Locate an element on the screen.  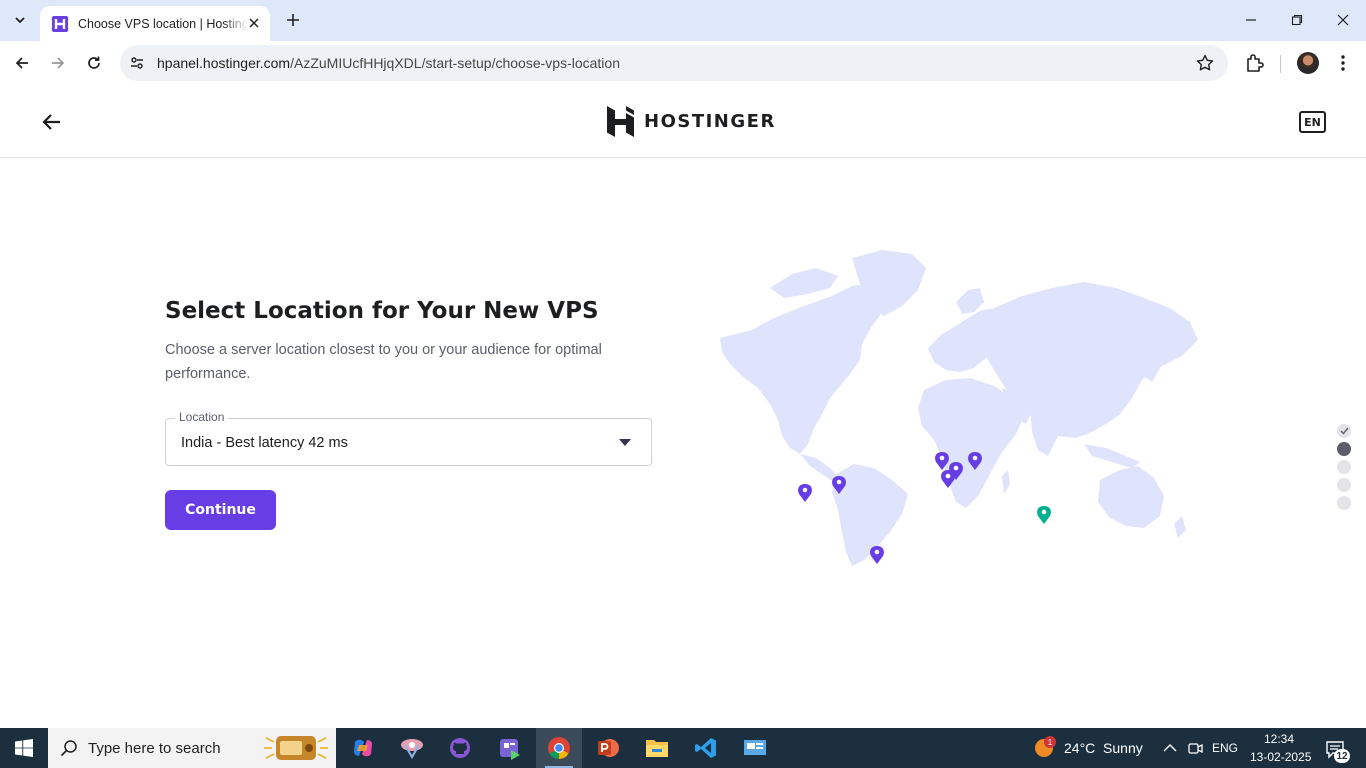
clock-date: 13-02-2025 is located at coordinates (1280, 757).